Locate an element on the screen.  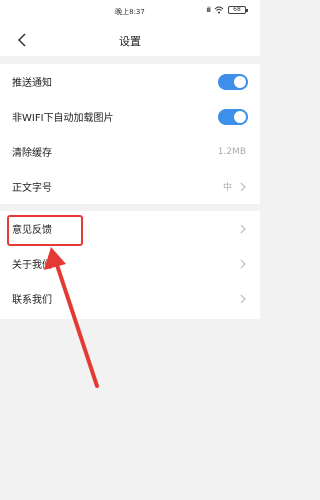
setting-label: 清除缓存 is located at coordinates (32, 153).